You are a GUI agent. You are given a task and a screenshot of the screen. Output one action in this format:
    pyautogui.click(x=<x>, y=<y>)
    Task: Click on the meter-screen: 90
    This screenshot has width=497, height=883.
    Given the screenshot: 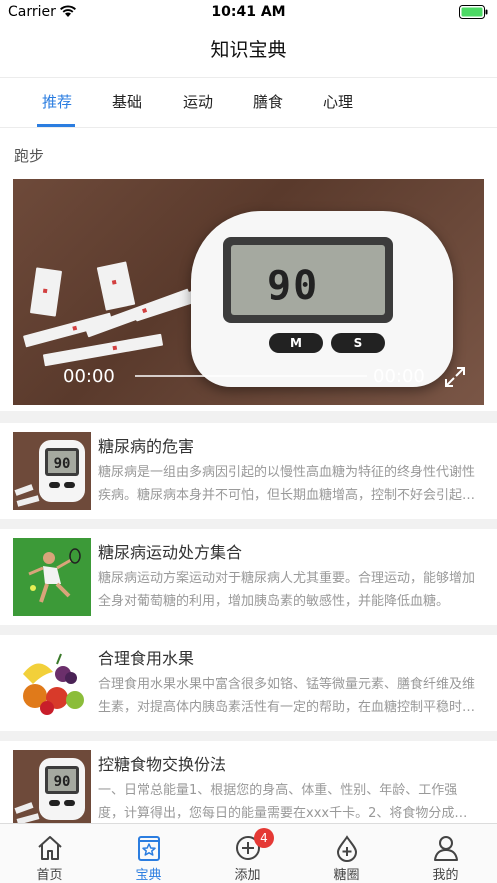 What is the action you would take?
    pyautogui.click(x=308, y=280)
    